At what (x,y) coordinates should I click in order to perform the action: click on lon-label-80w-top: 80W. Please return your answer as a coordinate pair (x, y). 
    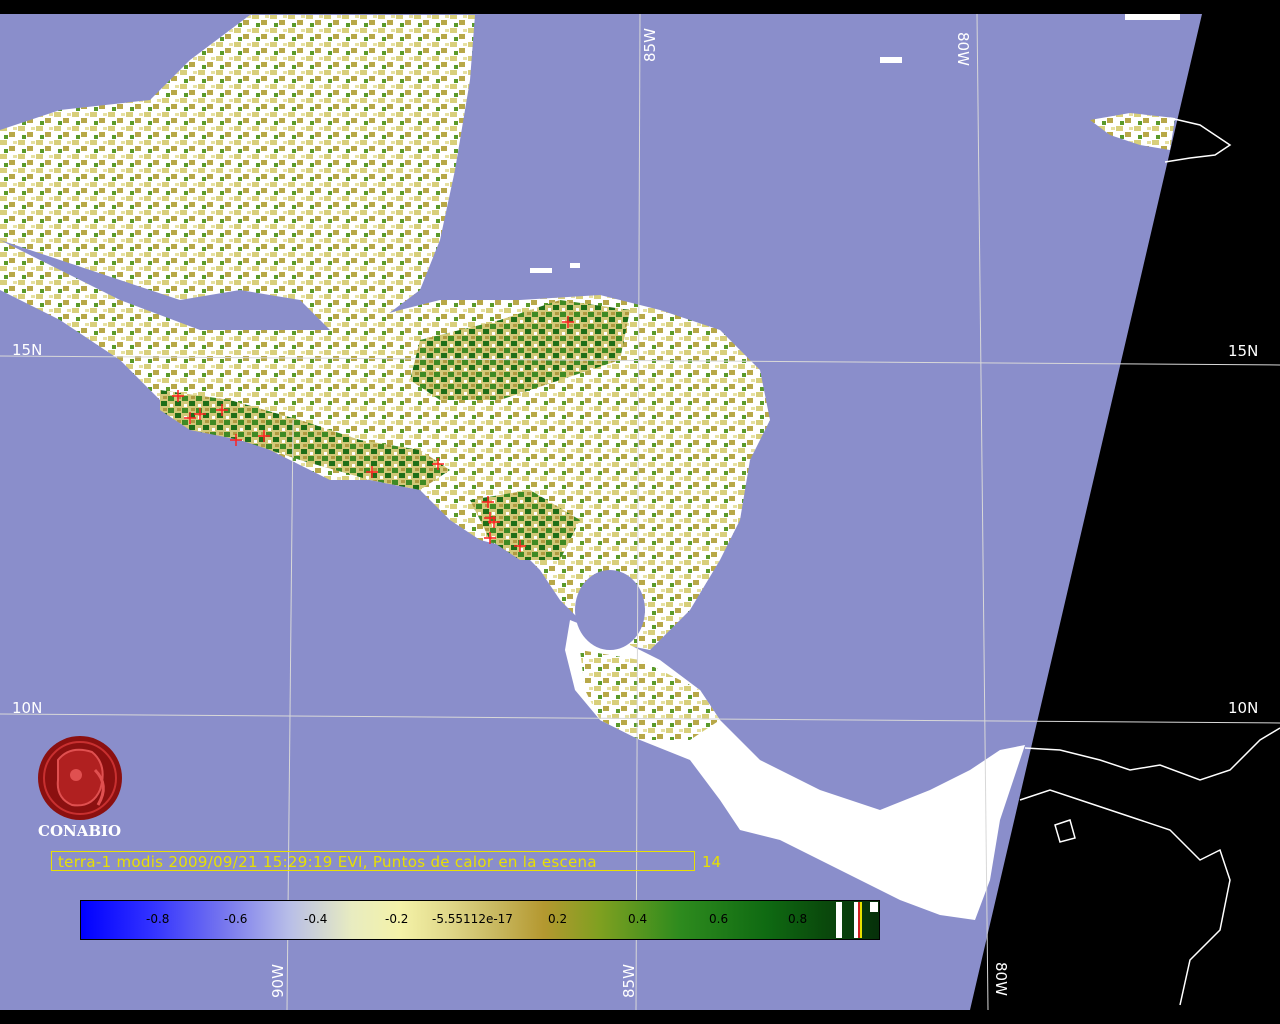
    Looking at the image, I should click on (963, 49).